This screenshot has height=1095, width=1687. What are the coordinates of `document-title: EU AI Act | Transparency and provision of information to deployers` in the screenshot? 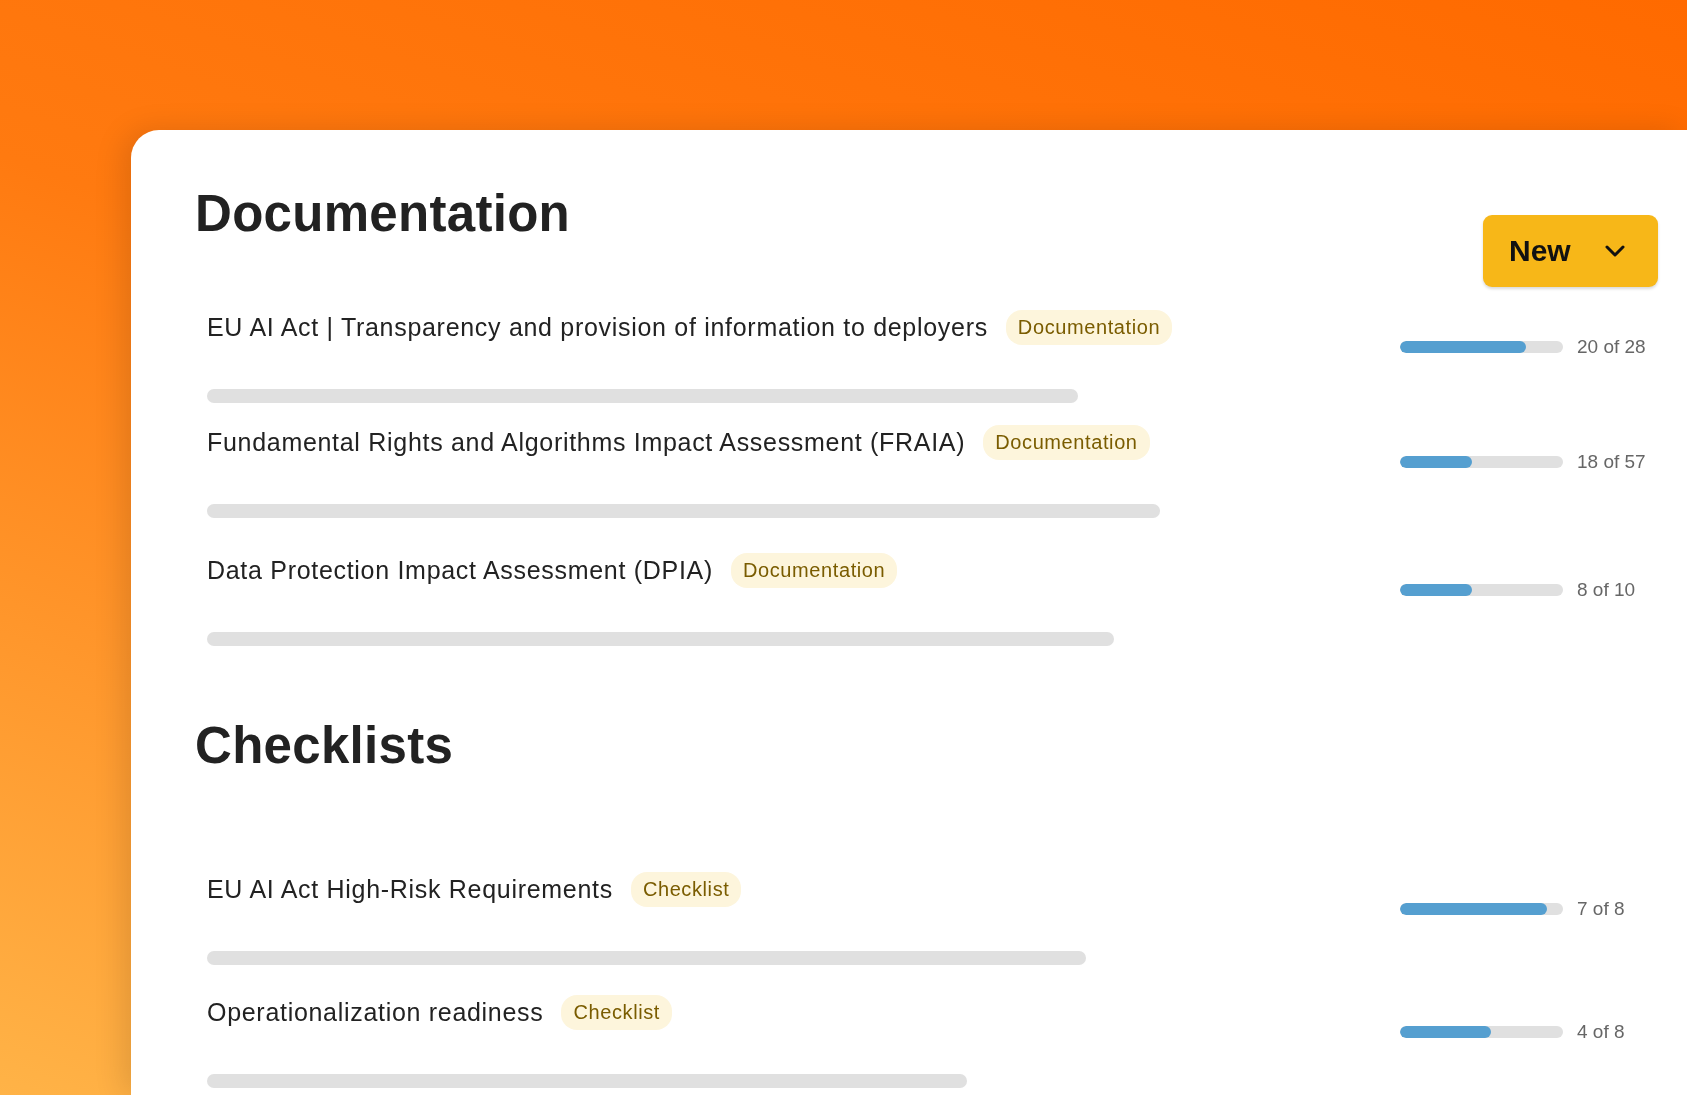 It's located at (597, 327).